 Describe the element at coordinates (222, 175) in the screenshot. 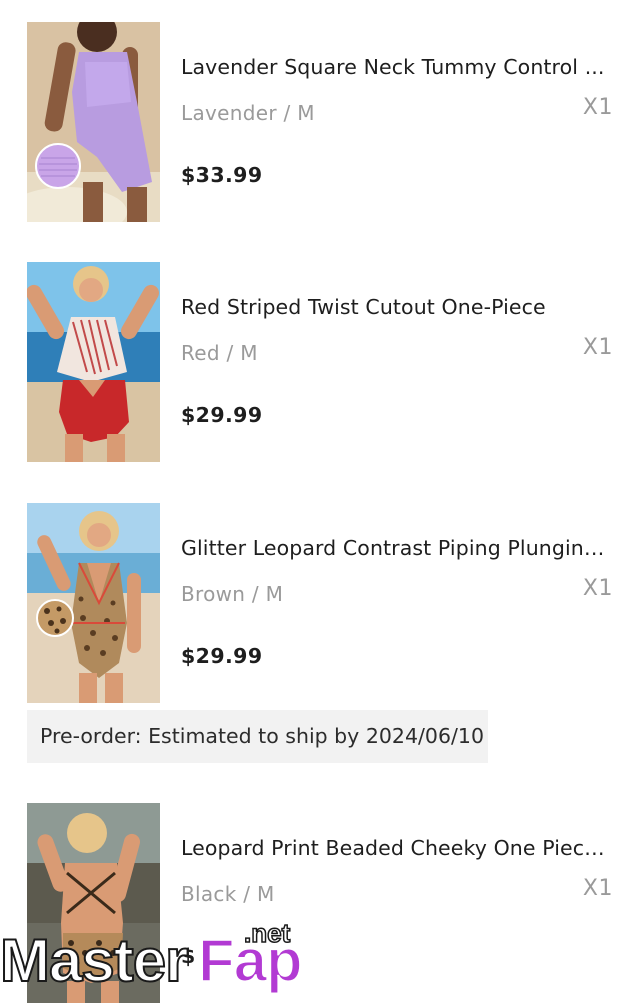

I see `product-price: $33.99` at that location.